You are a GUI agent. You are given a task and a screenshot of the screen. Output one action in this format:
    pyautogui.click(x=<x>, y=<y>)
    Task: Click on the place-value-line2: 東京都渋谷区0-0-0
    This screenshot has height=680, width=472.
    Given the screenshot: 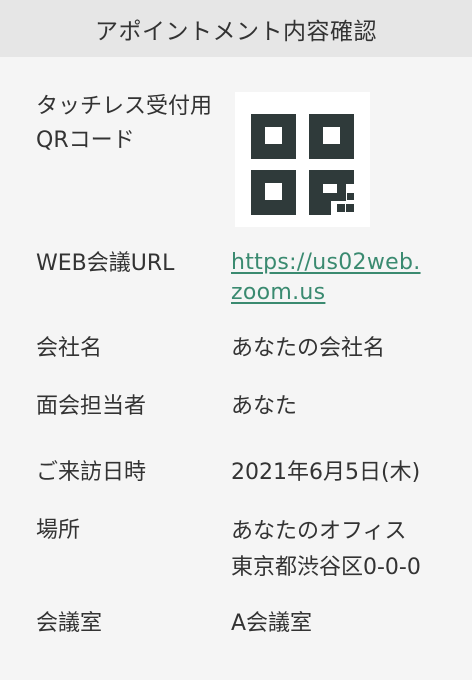 What is the action you would take?
    pyautogui.click(x=326, y=567)
    